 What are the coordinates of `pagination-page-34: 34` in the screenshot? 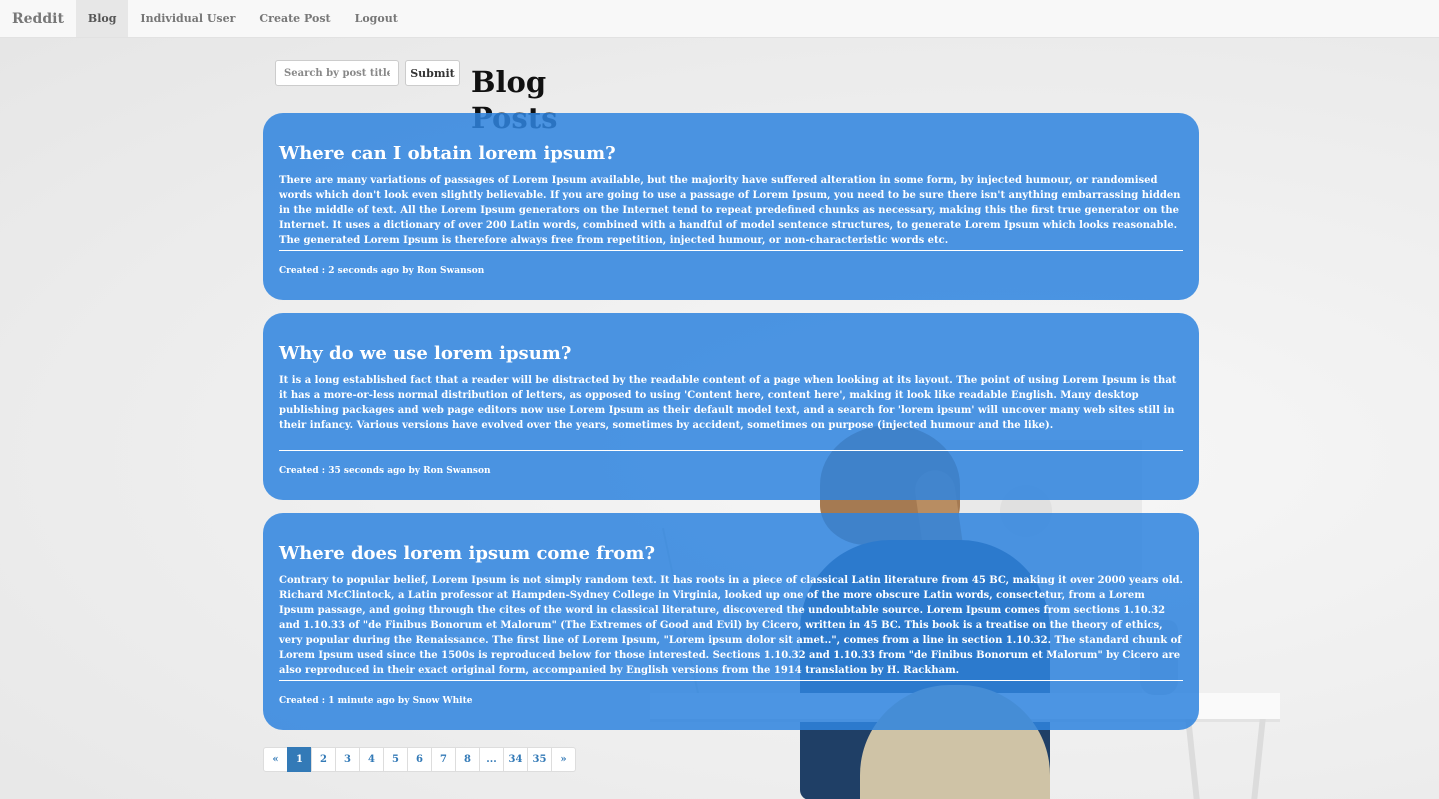 It's located at (515, 759).